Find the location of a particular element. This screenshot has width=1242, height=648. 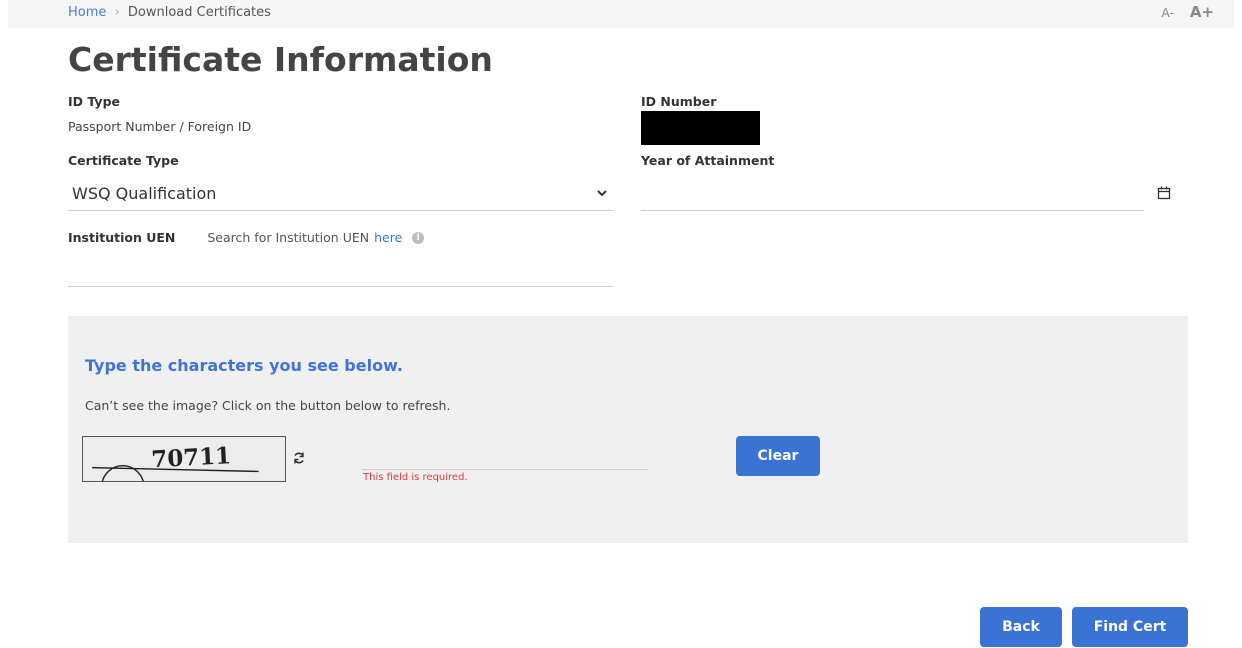

breadcrumb-current: Download Certificates is located at coordinates (199, 12).